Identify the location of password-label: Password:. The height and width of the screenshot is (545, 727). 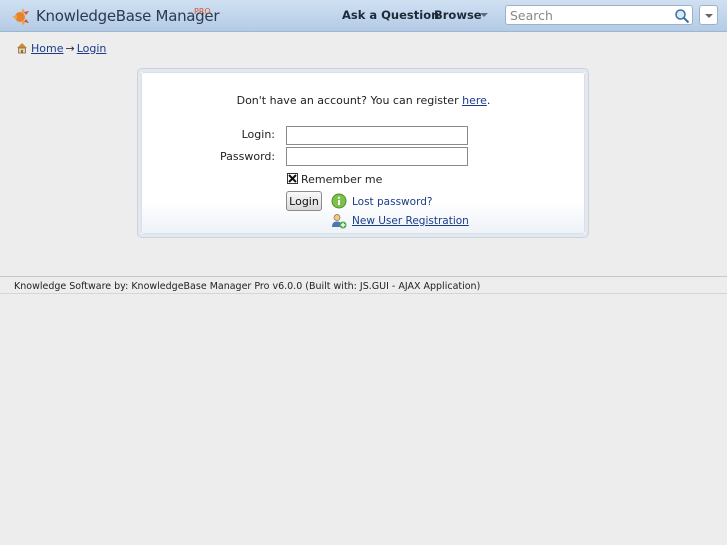
(248, 156).